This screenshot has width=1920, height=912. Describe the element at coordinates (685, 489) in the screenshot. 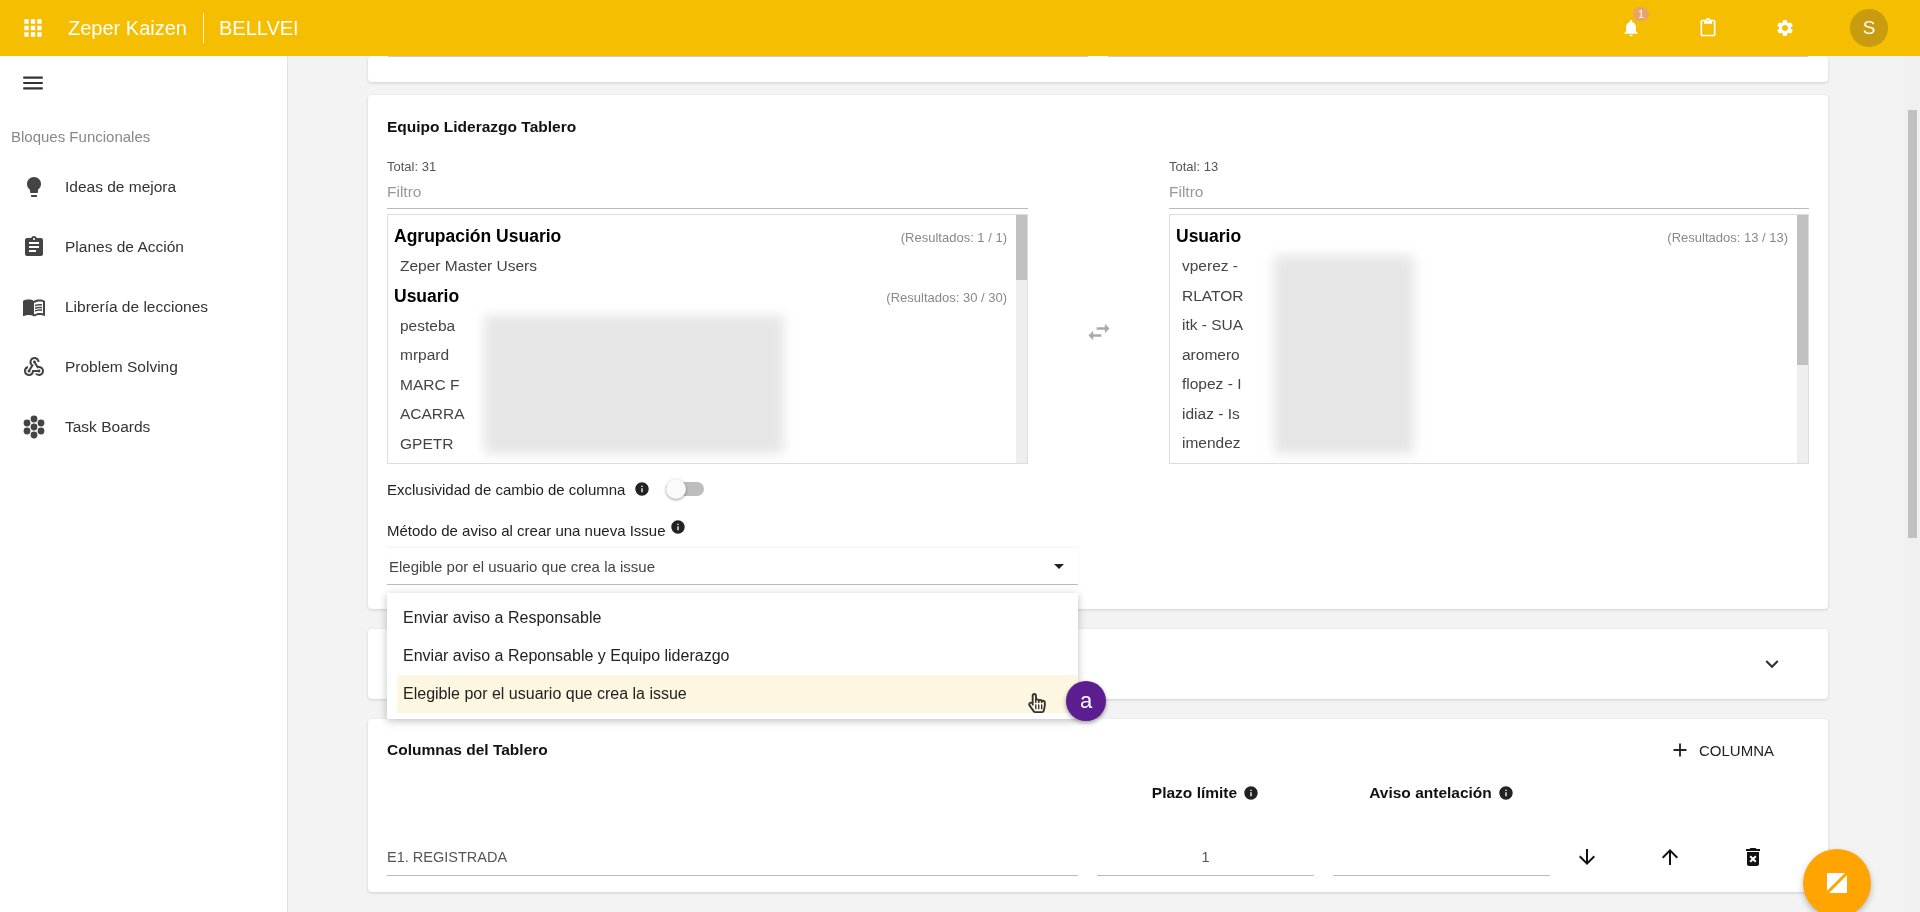

I see `toggle-switch` at that location.